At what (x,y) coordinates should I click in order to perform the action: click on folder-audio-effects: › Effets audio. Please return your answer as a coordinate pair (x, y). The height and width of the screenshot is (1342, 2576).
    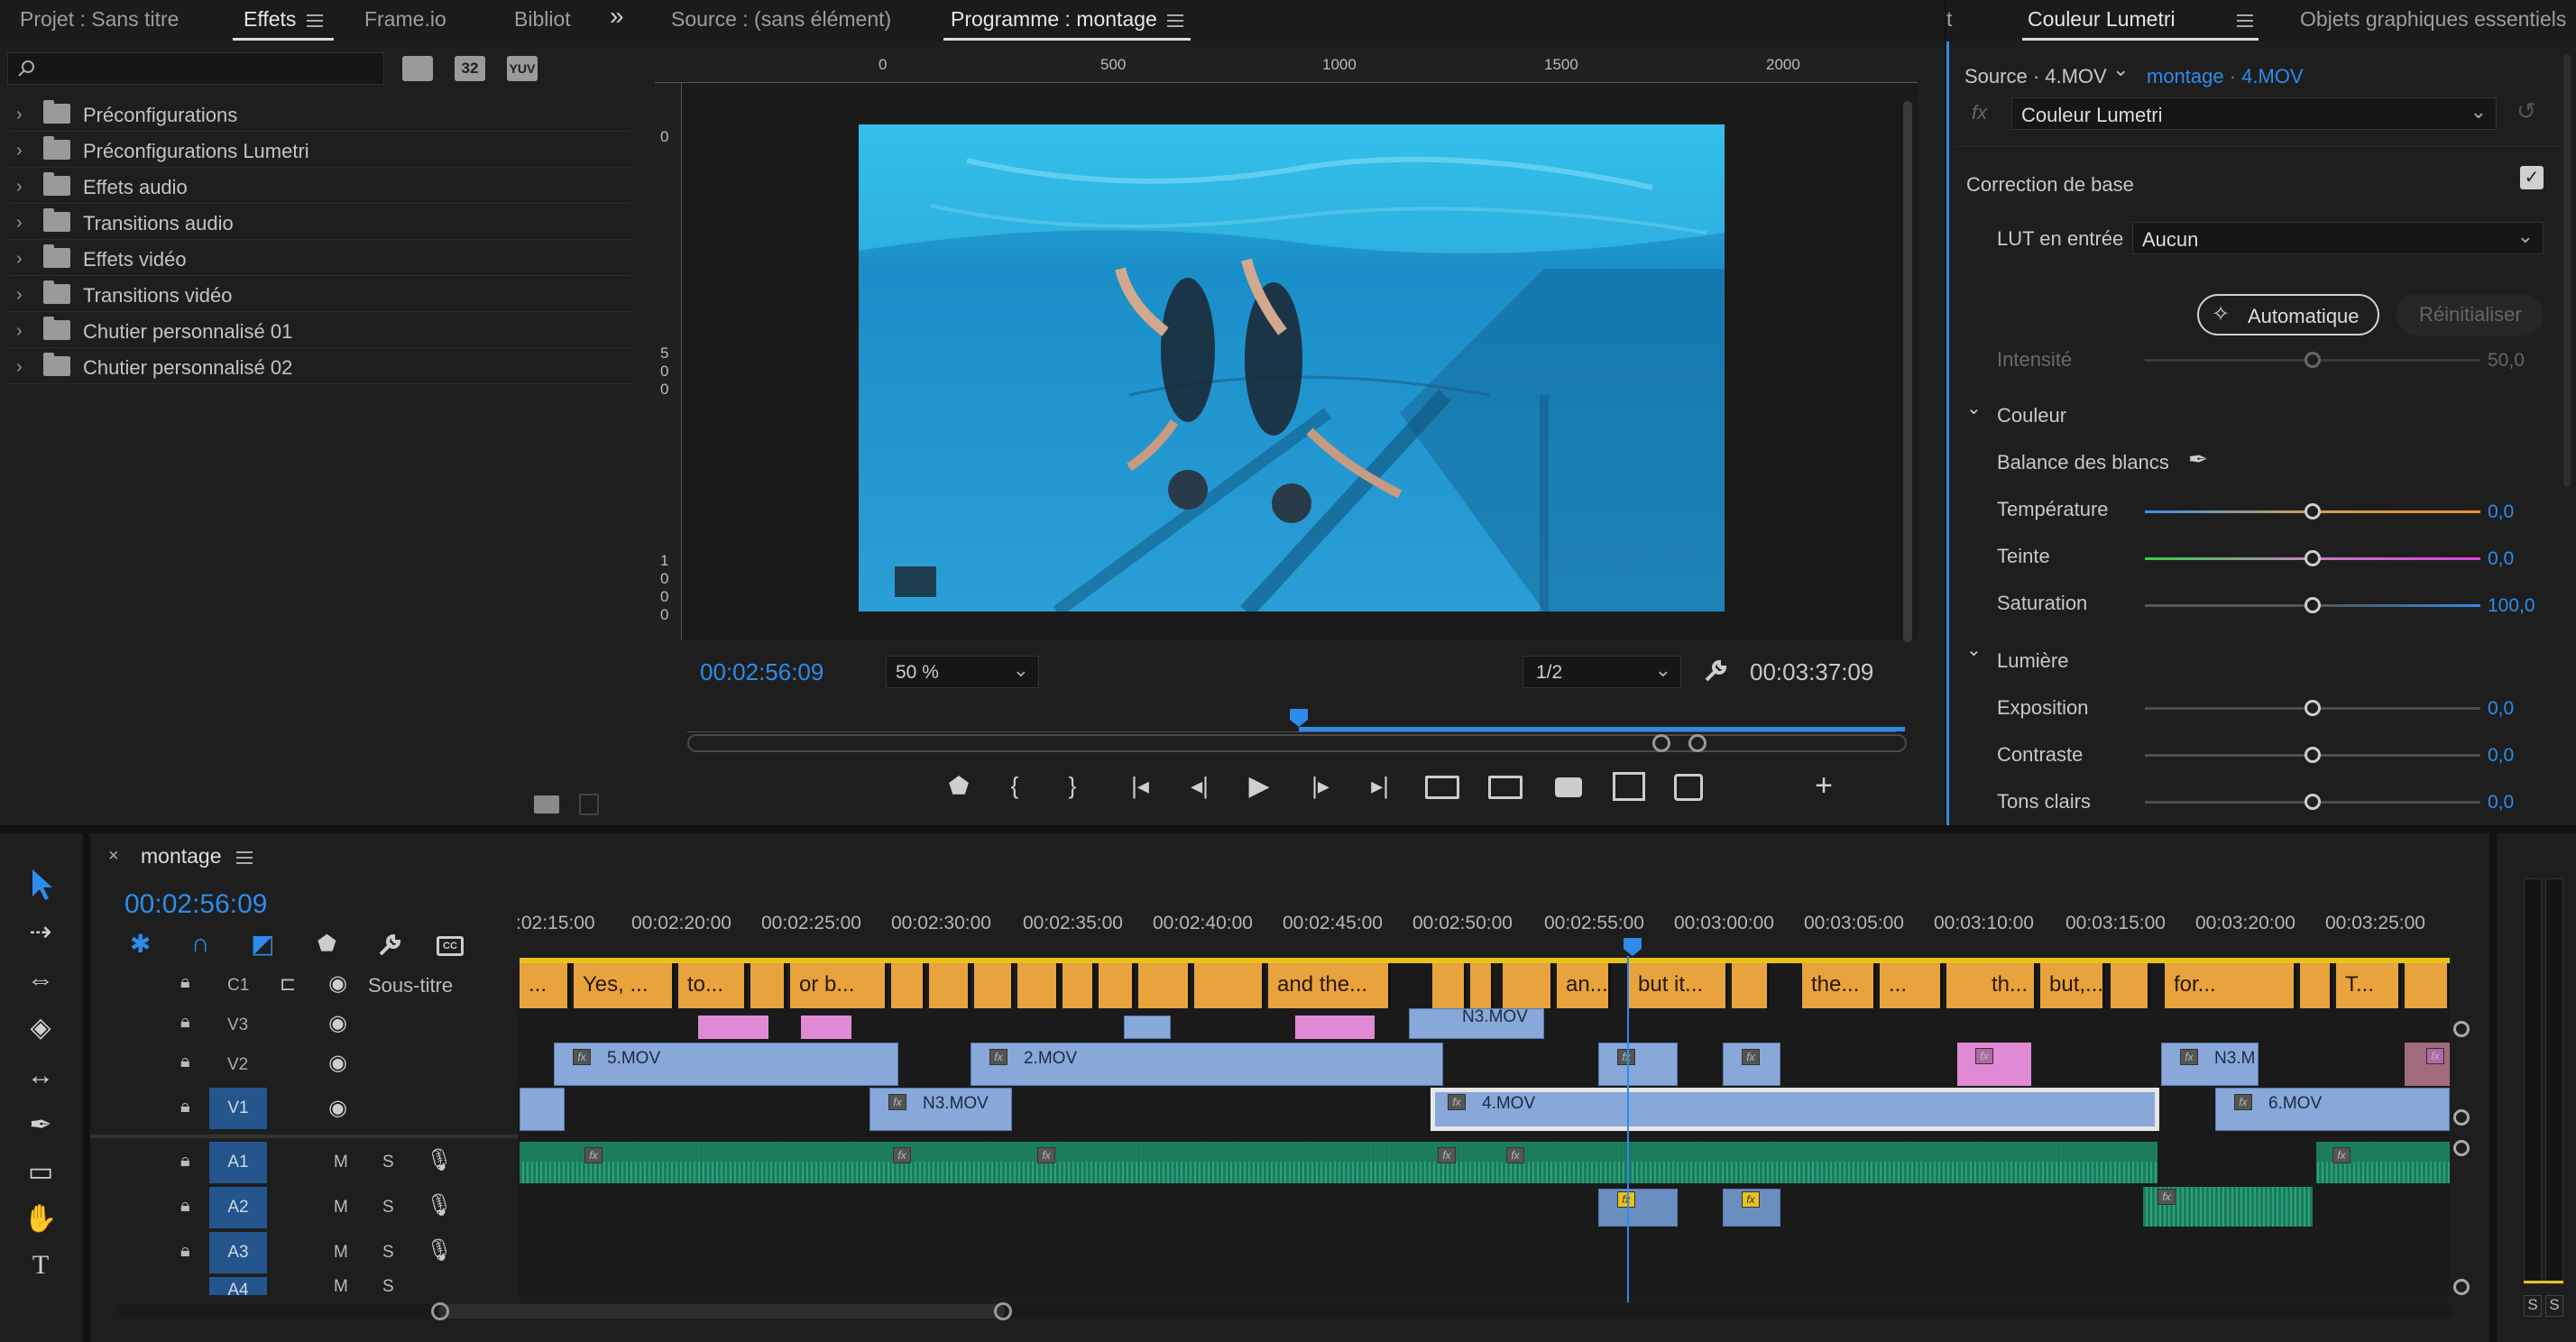
    Looking at the image, I should click on (320, 186).